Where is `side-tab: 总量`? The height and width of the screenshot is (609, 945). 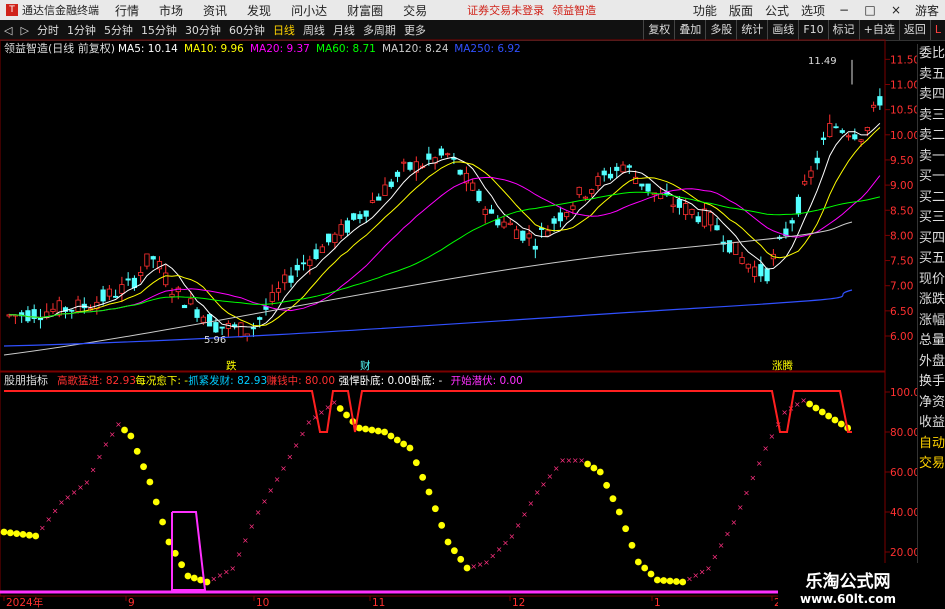
side-tab: 总量 is located at coordinates (931, 341).